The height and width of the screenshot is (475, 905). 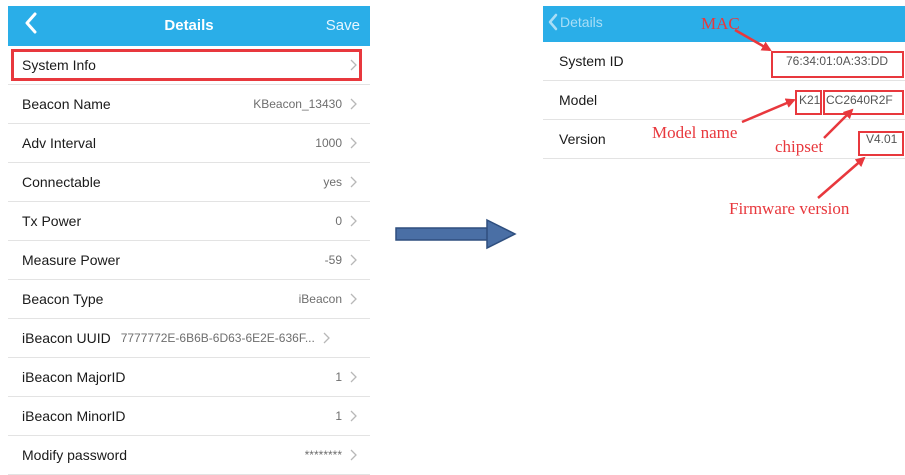 What do you see at coordinates (789, 208) in the screenshot?
I see `firmware-version-annotation: Firmware version` at bounding box center [789, 208].